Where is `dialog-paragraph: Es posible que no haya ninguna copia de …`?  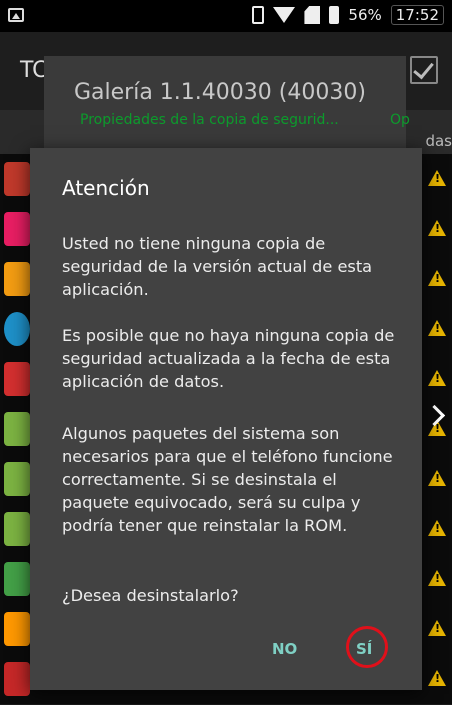 dialog-paragraph: Es posible que no haya ninguna copia de … is located at coordinates (228, 358).